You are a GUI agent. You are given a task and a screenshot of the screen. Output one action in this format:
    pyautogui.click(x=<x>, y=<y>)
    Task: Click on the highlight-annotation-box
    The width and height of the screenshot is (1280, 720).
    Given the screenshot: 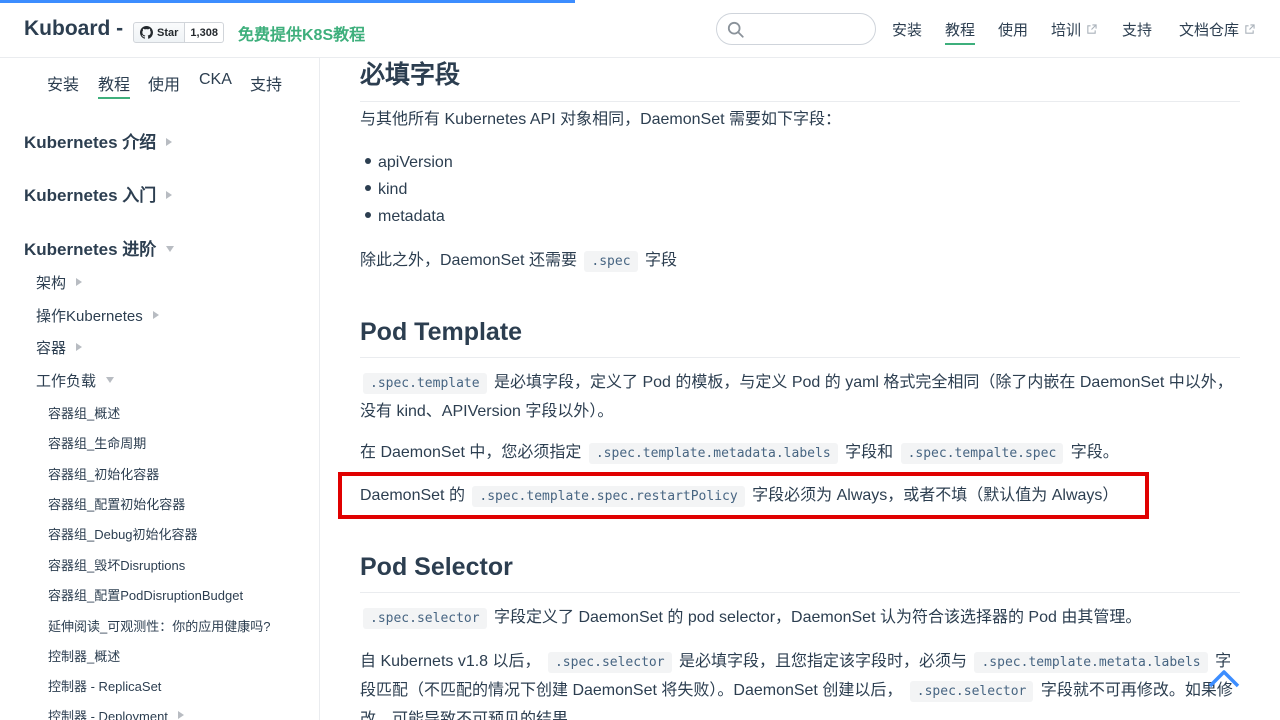 What is the action you would take?
    pyautogui.click(x=743, y=495)
    